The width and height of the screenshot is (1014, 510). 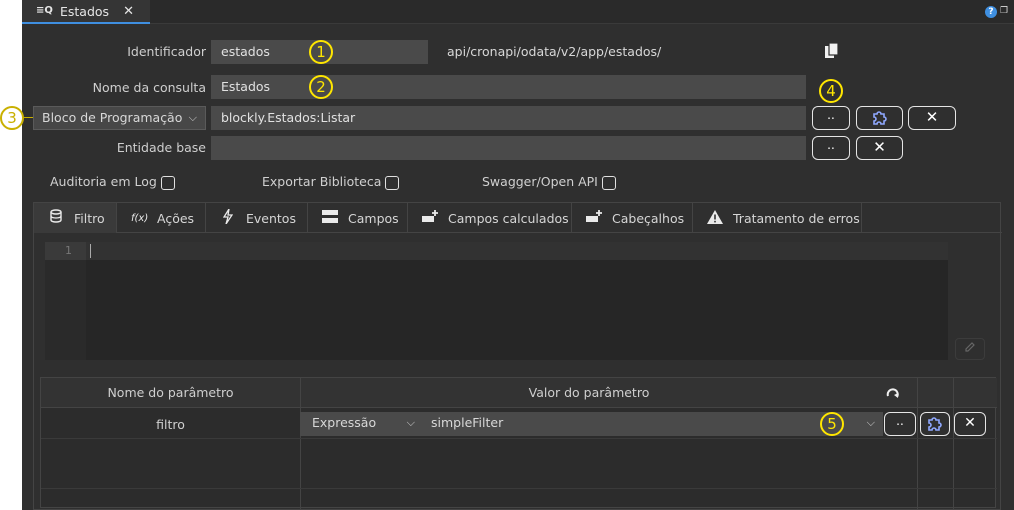 I want to click on function-icon: f(x), so click(x=140, y=218).